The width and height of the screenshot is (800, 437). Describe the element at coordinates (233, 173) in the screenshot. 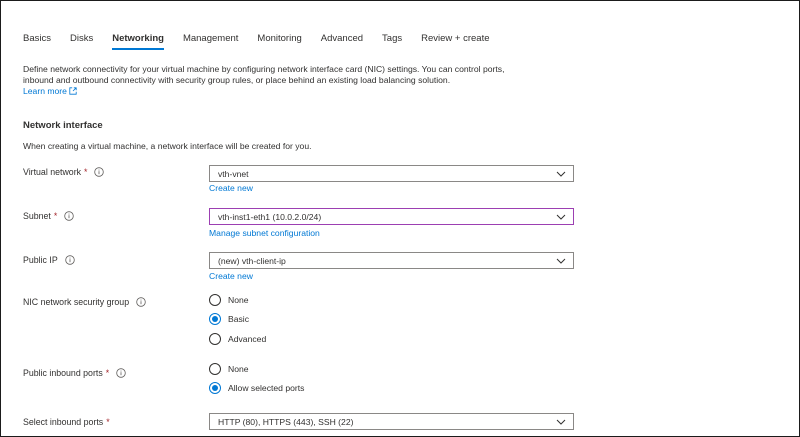

I see `virtual-network-value: vth-vnet` at that location.